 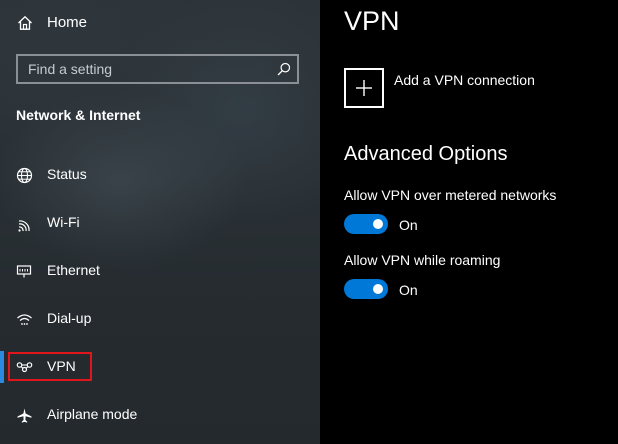 I want to click on globe-icon, so click(x=24, y=175).